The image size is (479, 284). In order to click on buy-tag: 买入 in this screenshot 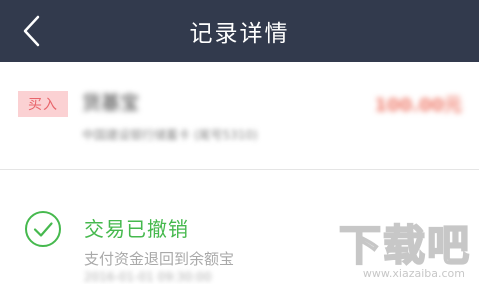, I will do `click(43, 104)`.